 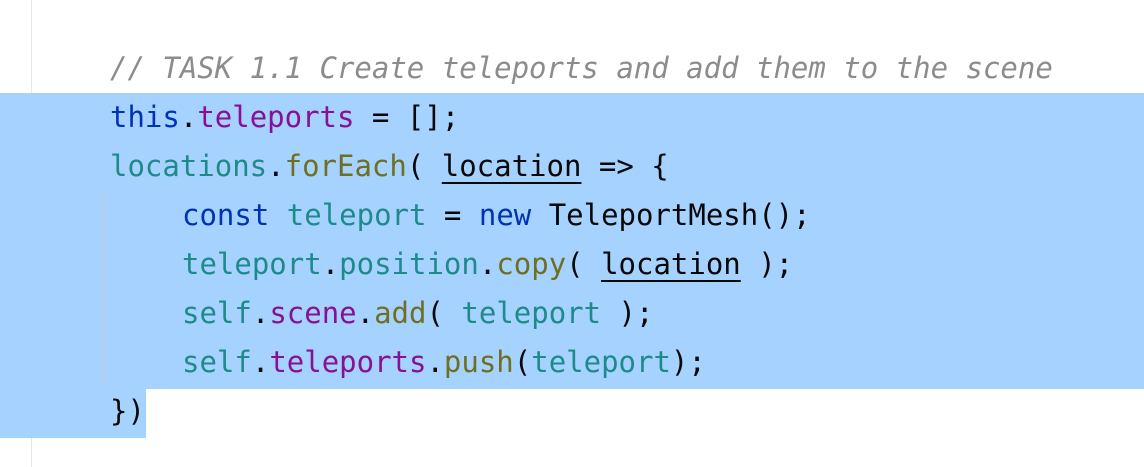 What do you see at coordinates (226, 215) in the screenshot?
I see `keyword-token: const` at bounding box center [226, 215].